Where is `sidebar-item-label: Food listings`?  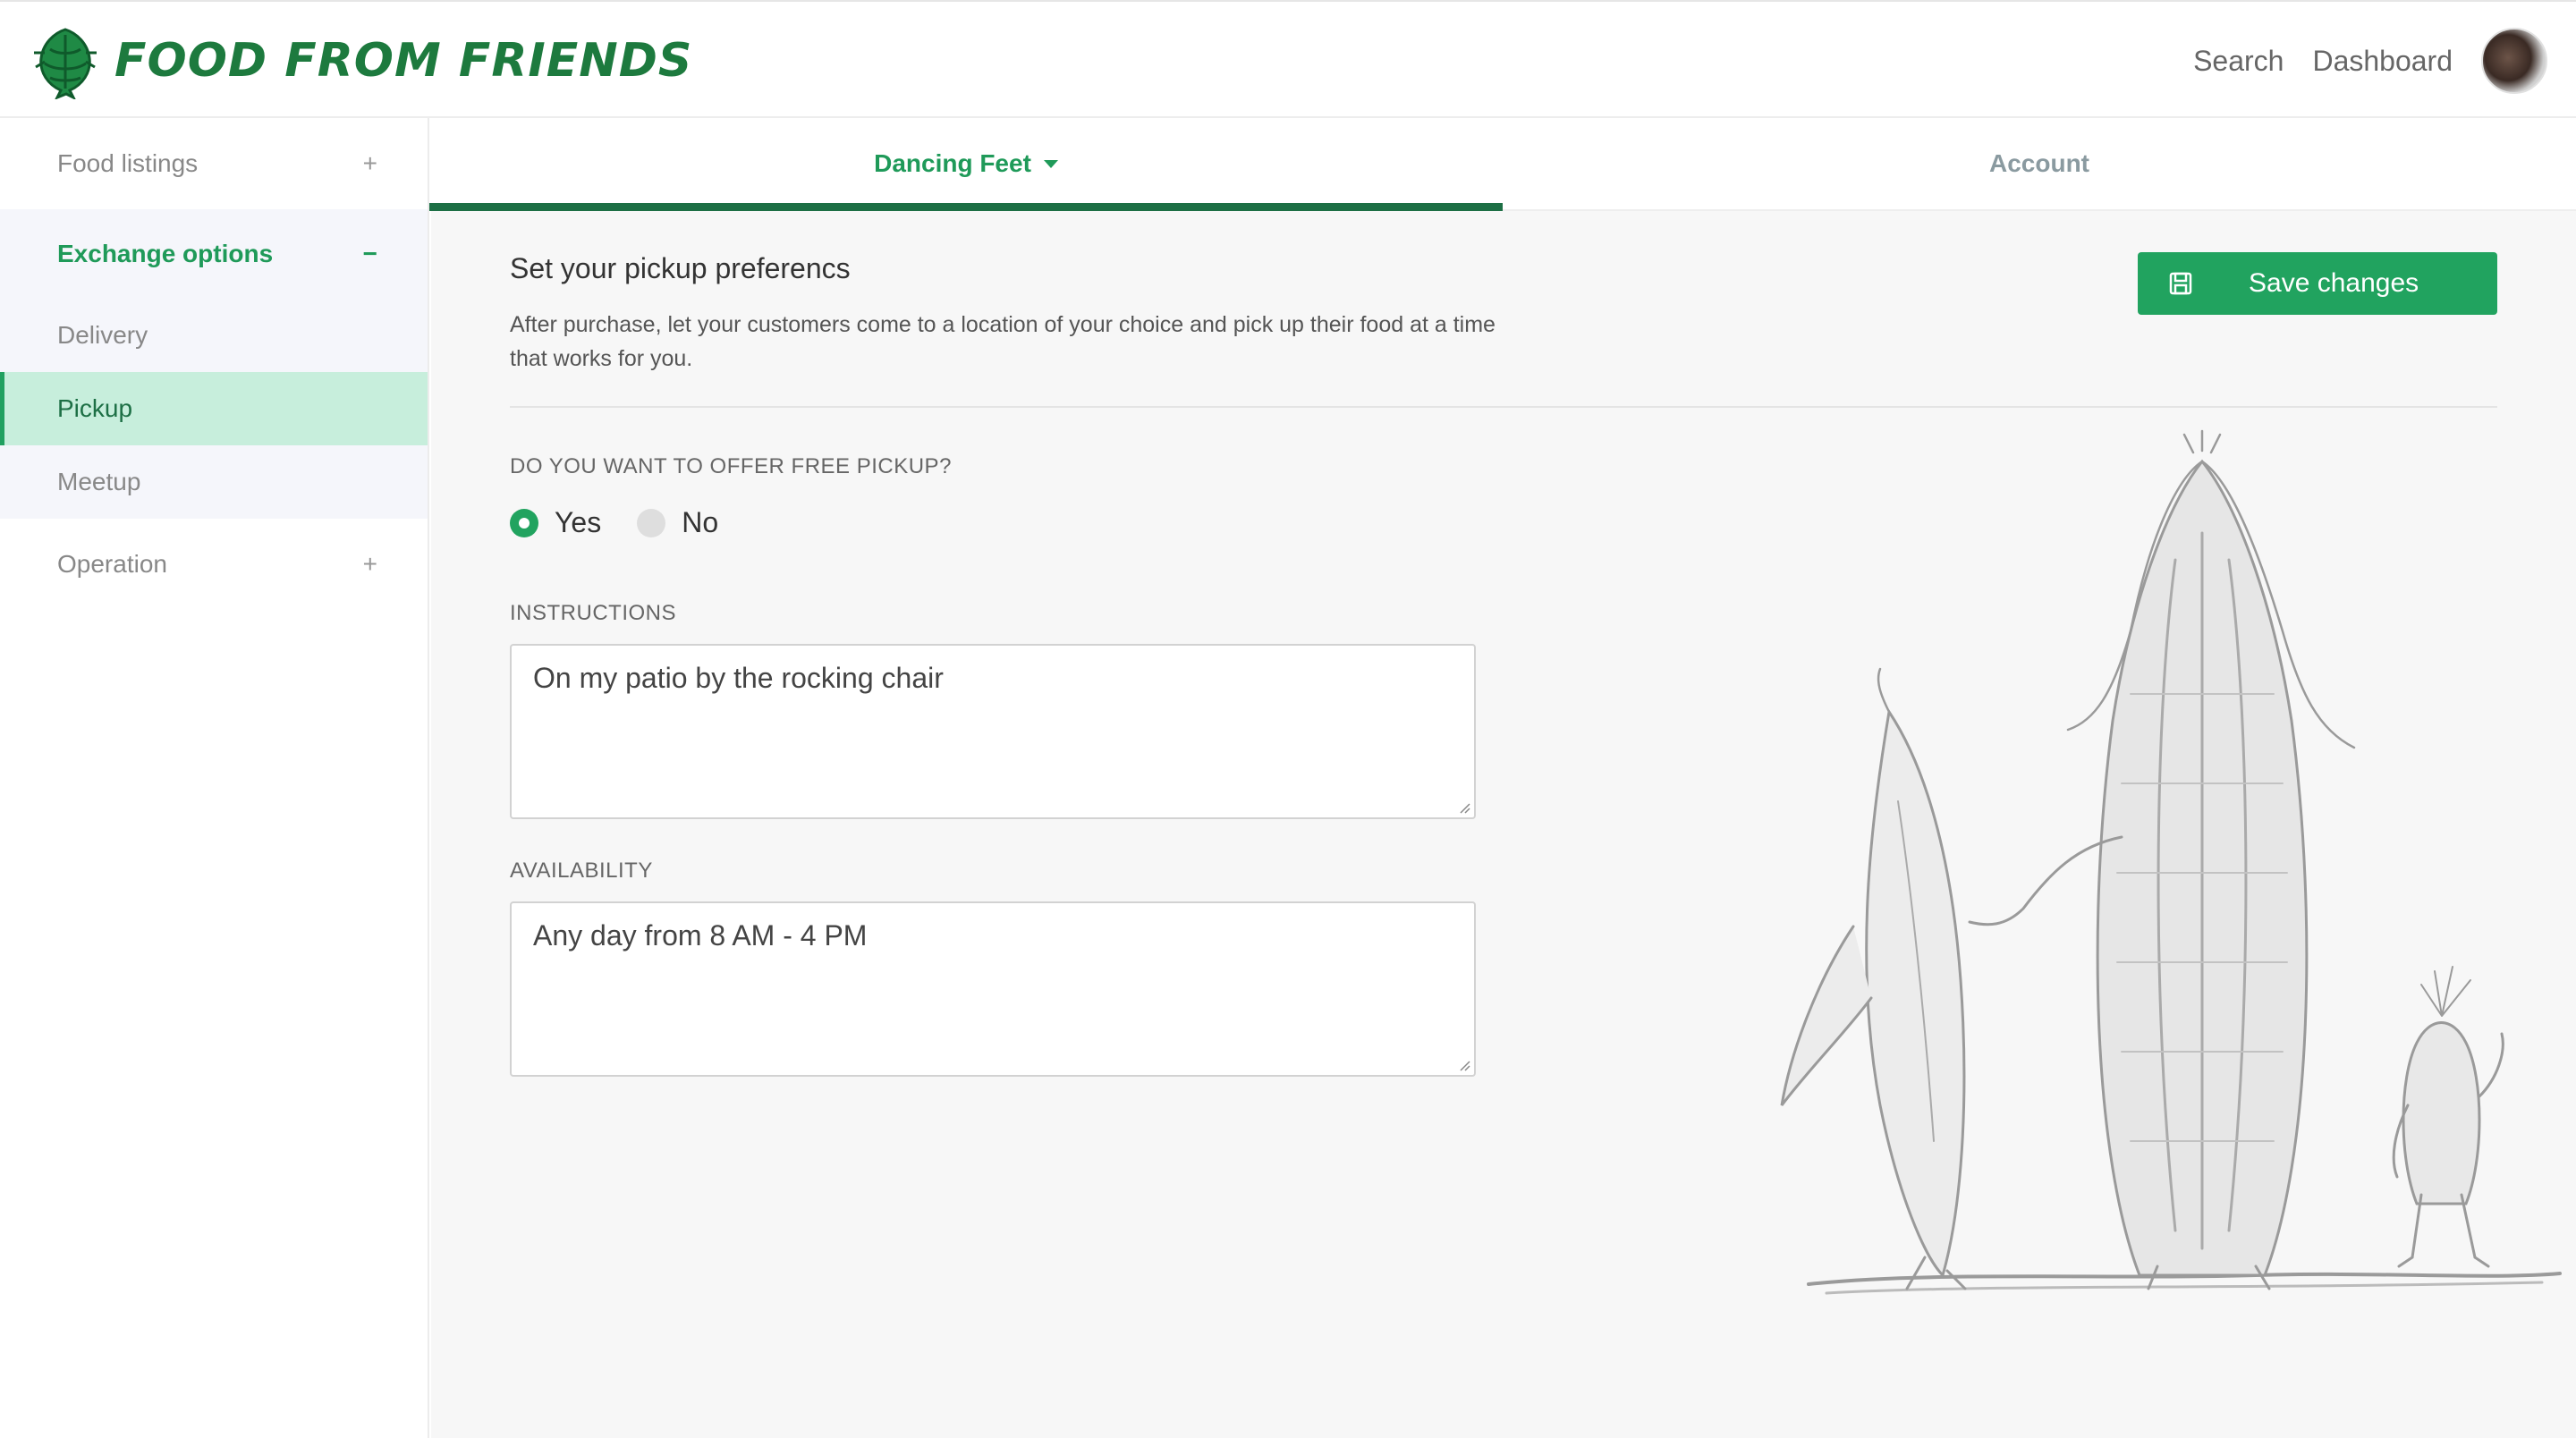 sidebar-item-label: Food listings is located at coordinates (128, 163).